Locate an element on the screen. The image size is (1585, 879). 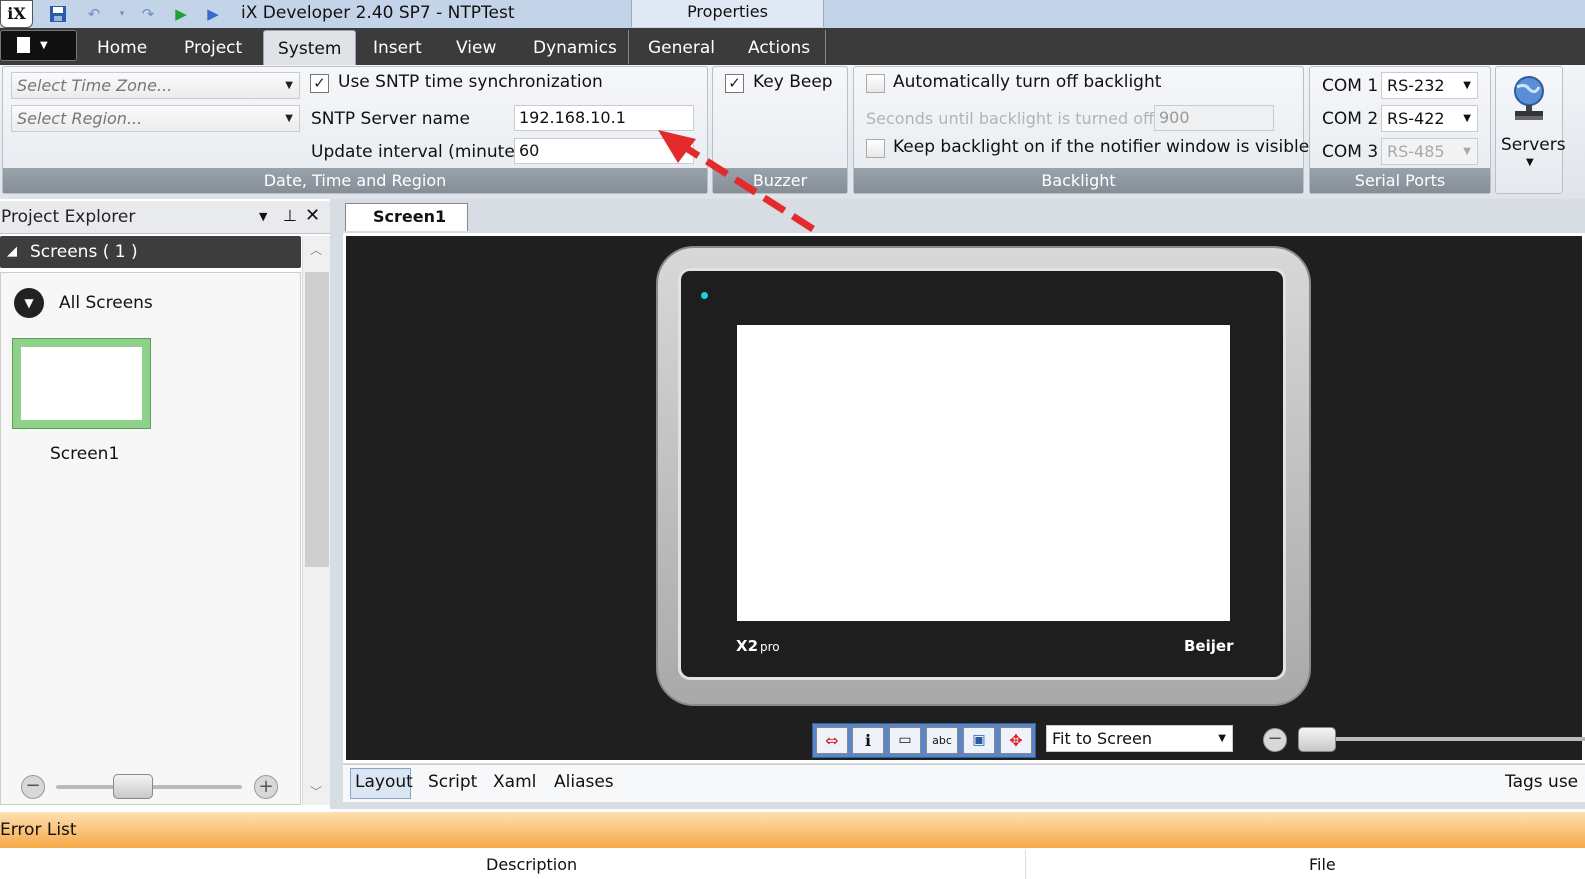
undo-dropdown-icon: ▾ is located at coordinates (122, 14).